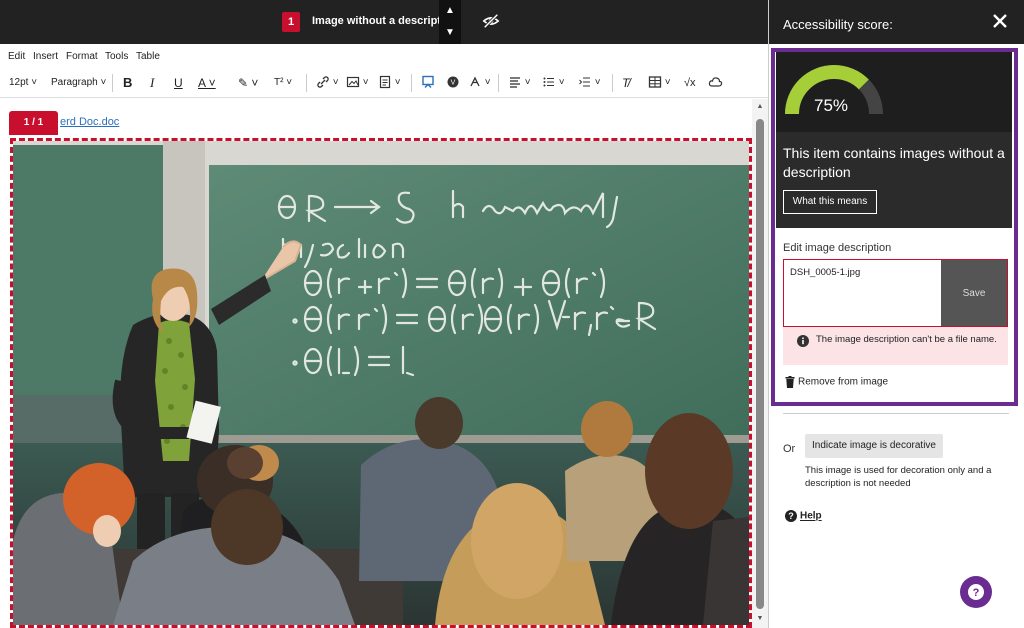 The width and height of the screenshot is (1024, 628). I want to click on menu-insert: Insert, so click(45, 56).